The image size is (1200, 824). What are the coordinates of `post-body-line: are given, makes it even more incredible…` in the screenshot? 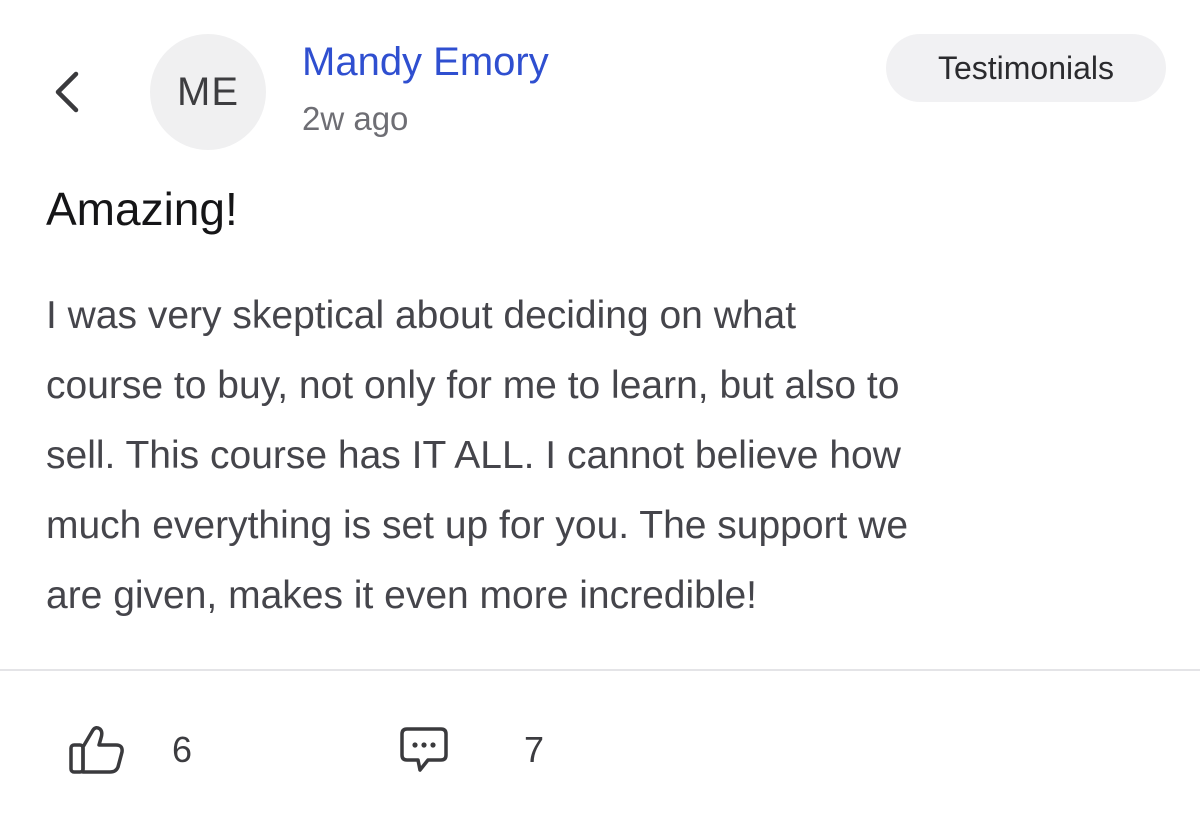 It's located at (402, 595).